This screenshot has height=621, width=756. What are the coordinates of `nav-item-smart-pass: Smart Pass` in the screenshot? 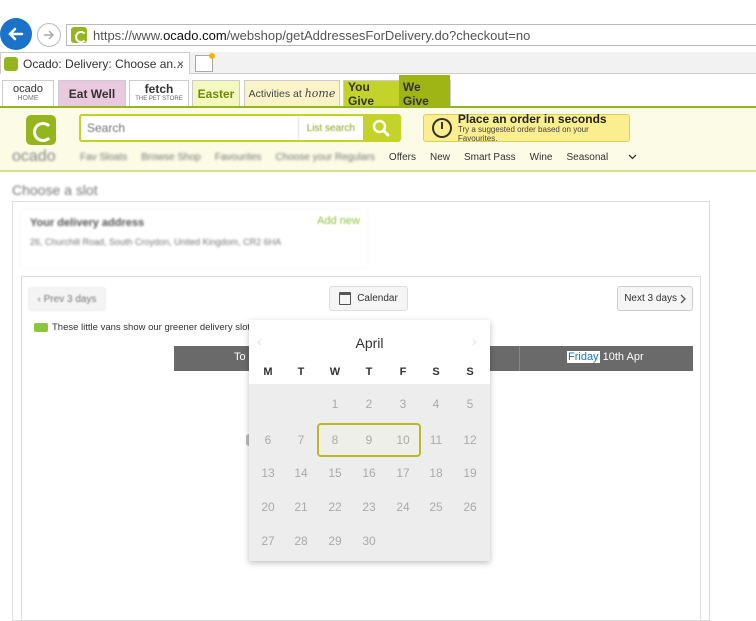 It's located at (490, 159).